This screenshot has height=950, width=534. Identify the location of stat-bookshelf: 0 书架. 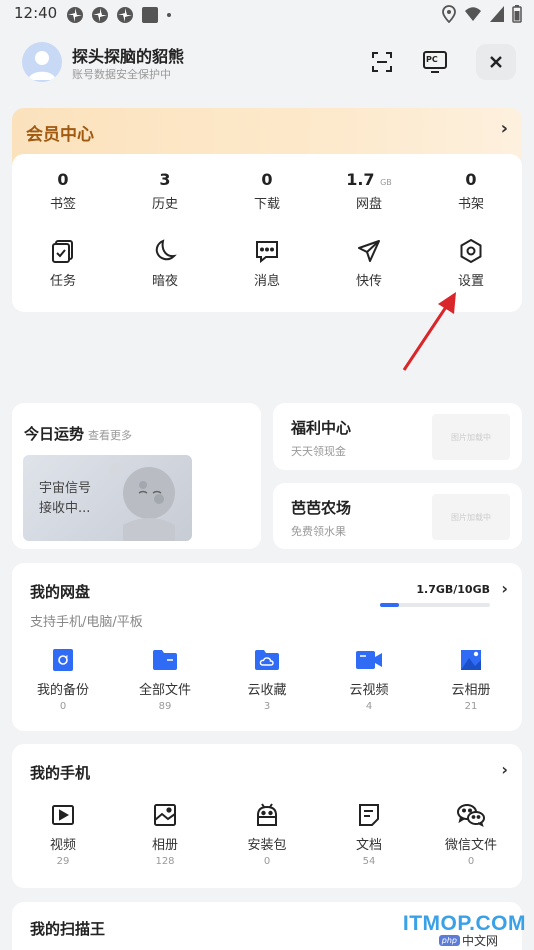
(471, 191).